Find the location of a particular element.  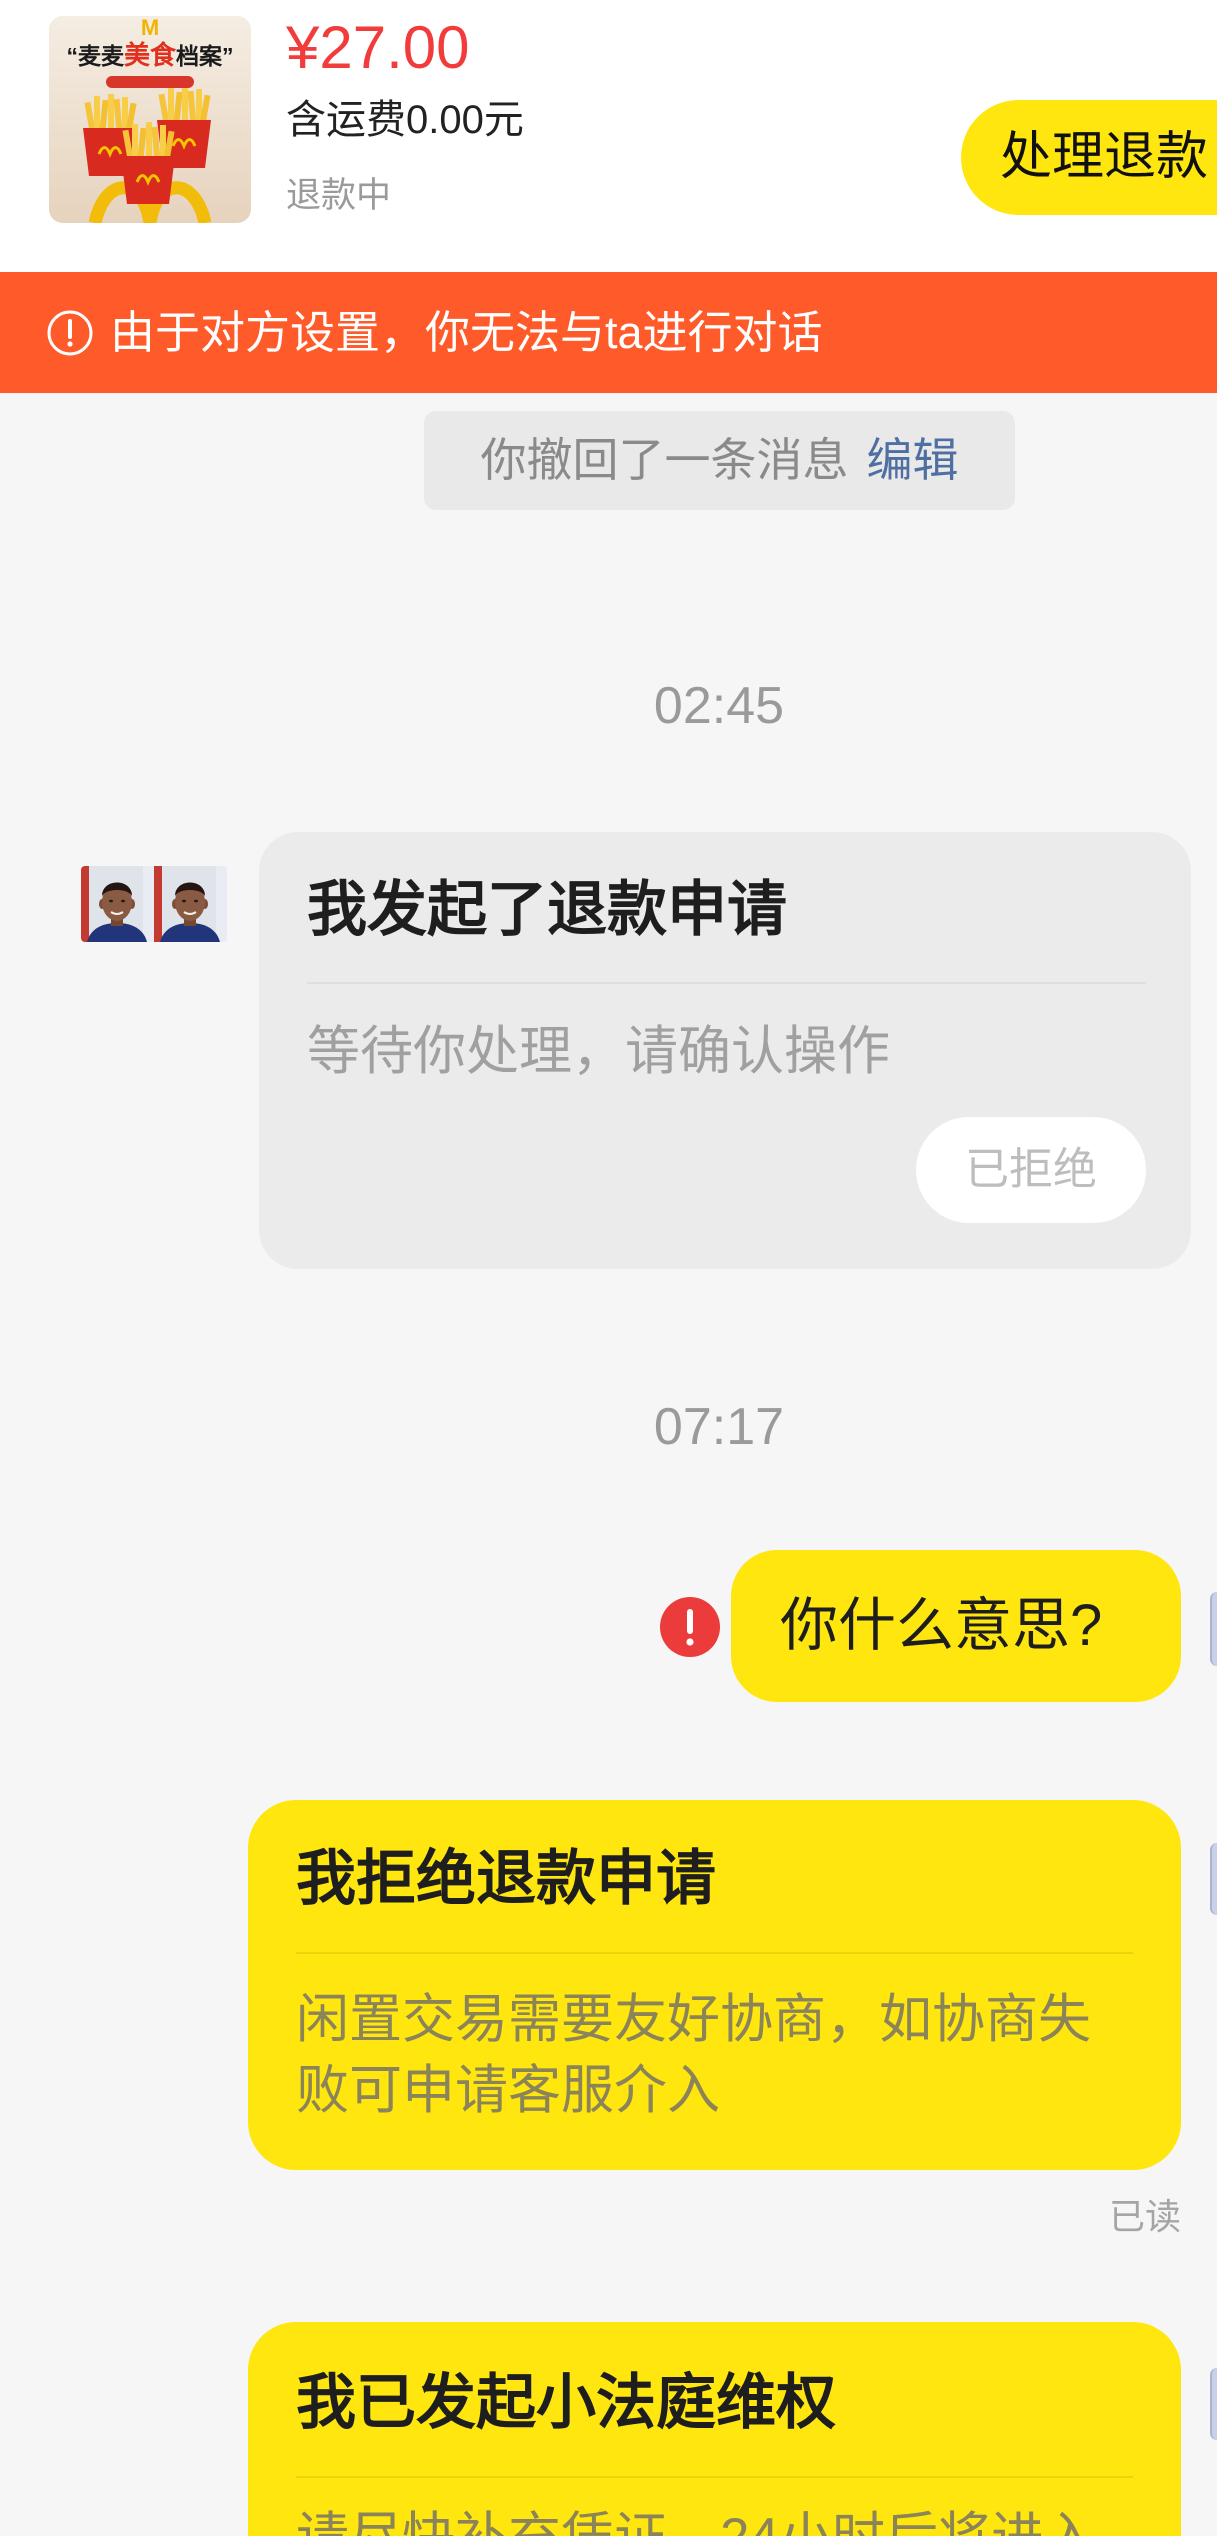

avatar-image is located at coordinates (154, 904).